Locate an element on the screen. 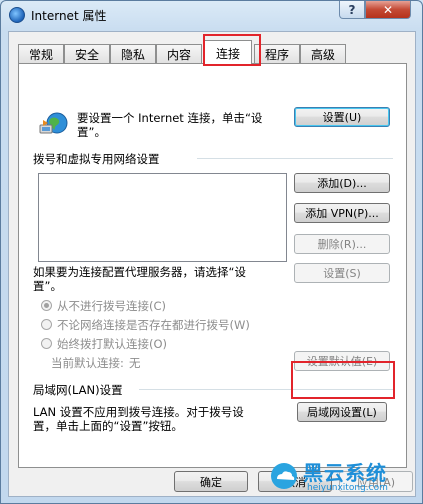 The image size is (423, 504). title-bar: Internet 属性 ? ✕ is located at coordinates (211, 15).